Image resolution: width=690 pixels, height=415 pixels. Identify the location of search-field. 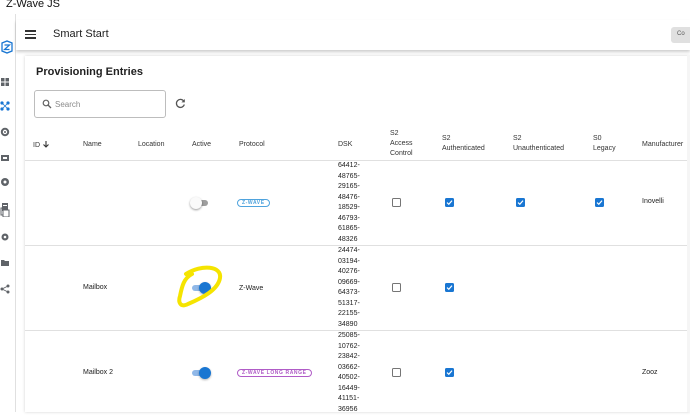
(100, 104).